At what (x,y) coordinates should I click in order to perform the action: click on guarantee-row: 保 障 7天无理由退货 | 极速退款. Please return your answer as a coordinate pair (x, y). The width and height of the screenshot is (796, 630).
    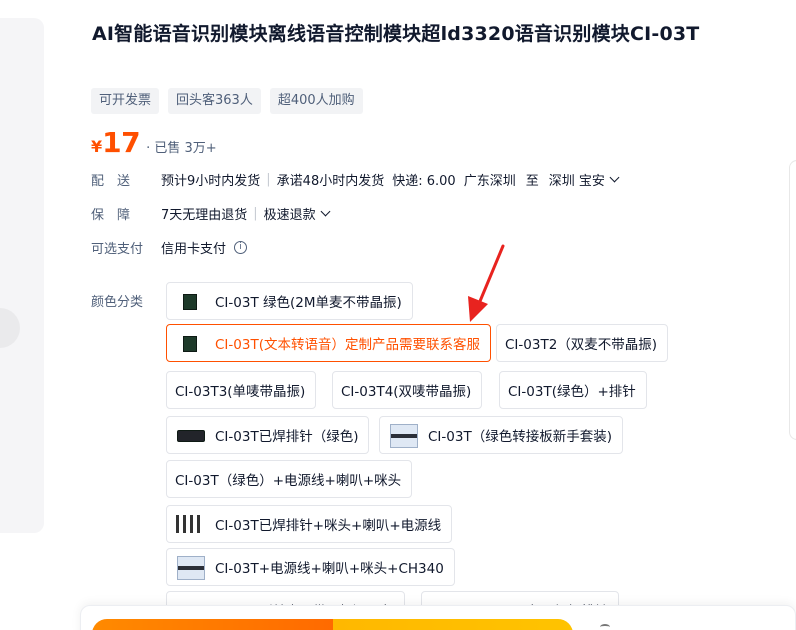
    Looking at the image, I should click on (212, 213).